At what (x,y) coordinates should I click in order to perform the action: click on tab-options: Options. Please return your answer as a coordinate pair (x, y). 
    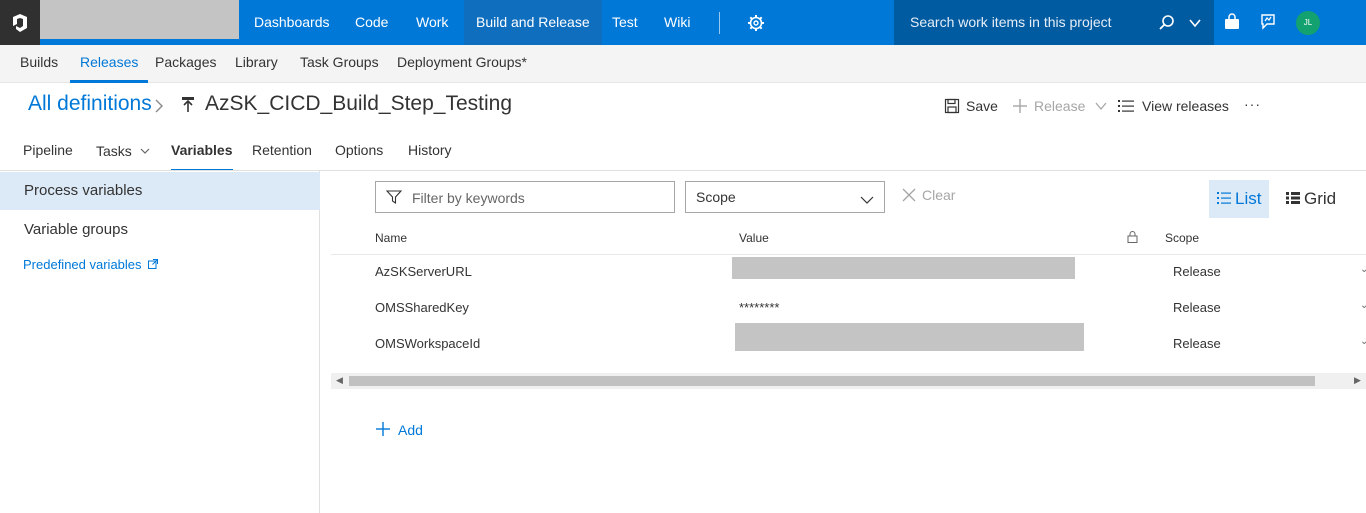
    Looking at the image, I should click on (359, 155).